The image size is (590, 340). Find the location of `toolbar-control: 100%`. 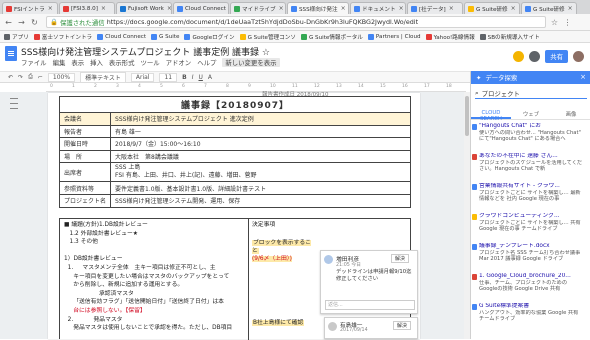

toolbar-control: 100% is located at coordinates (61, 77).